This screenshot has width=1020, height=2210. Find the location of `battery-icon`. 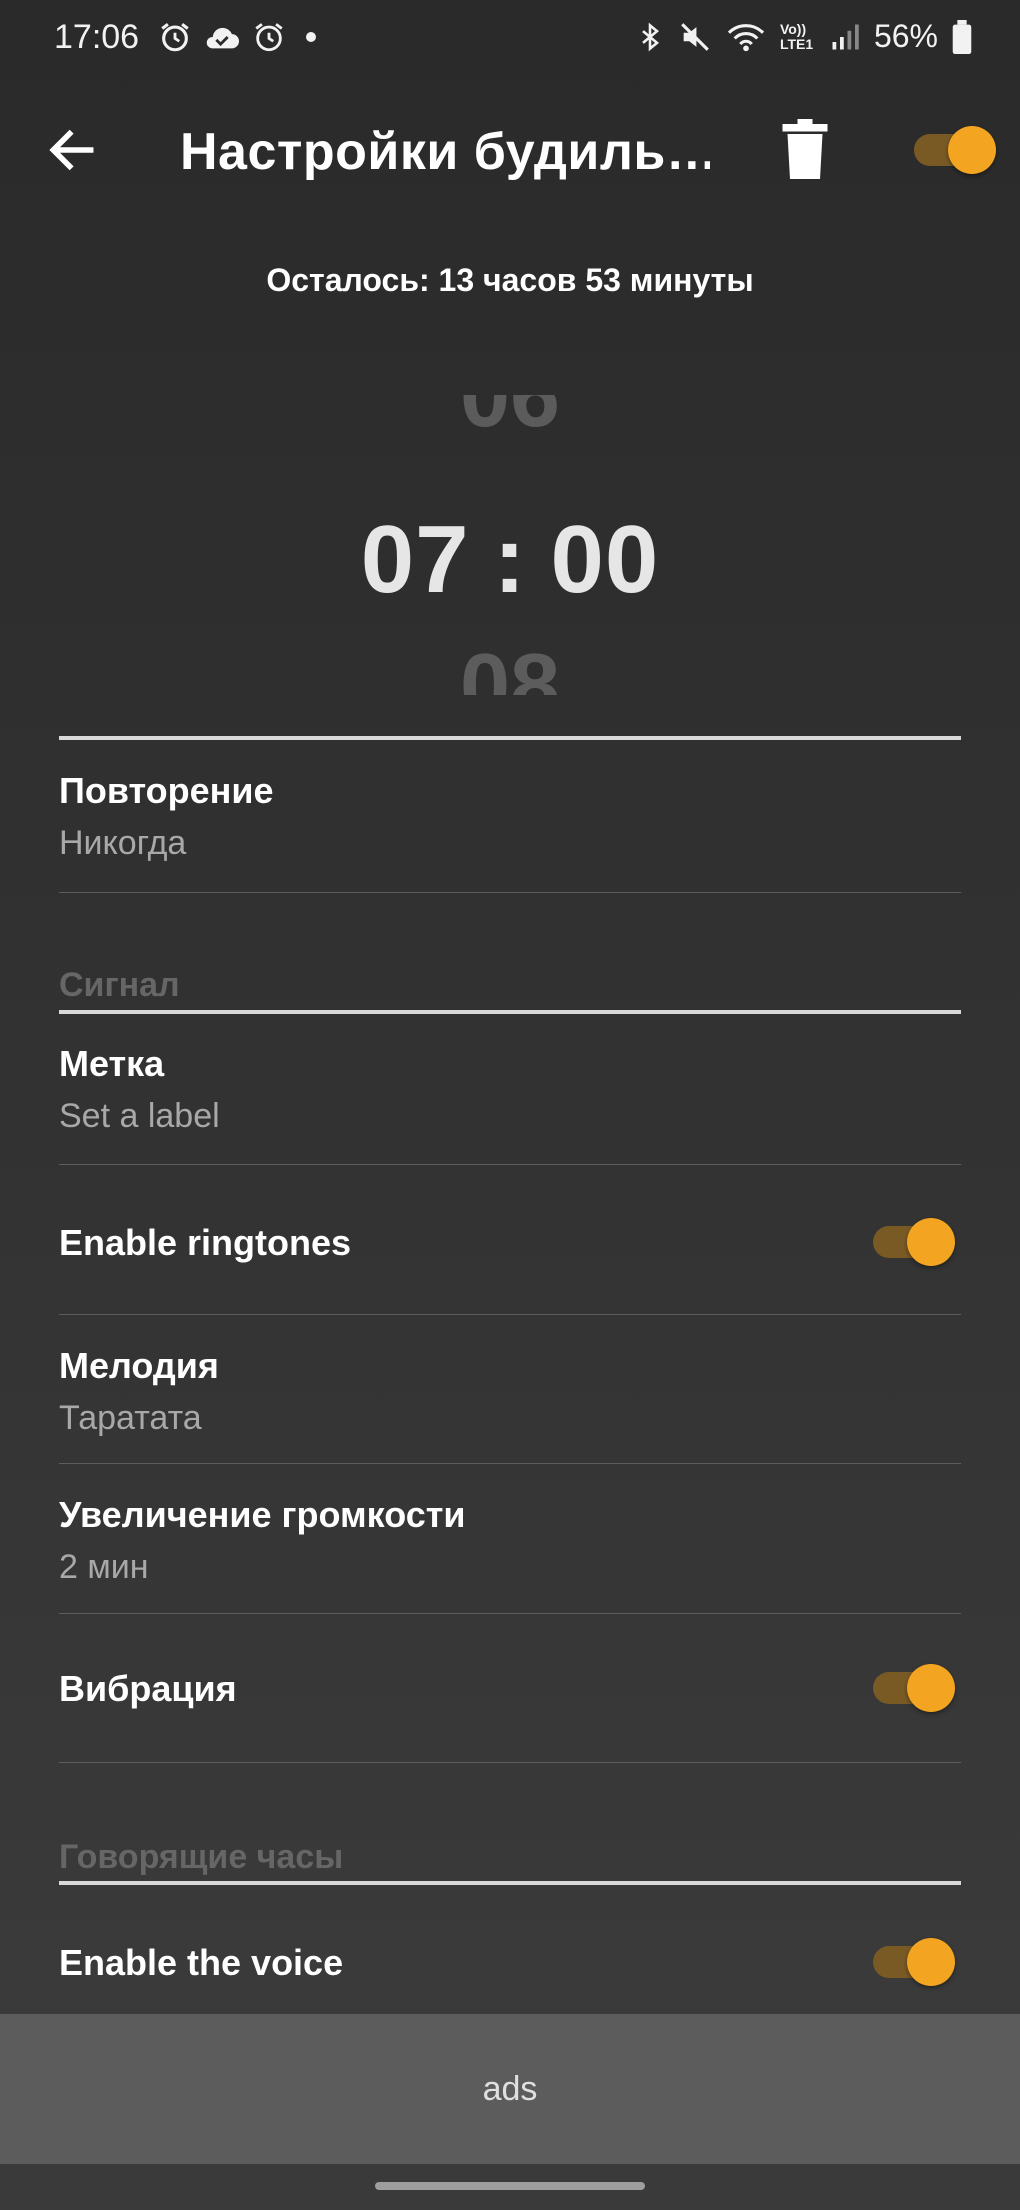

battery-icon is located at coordinates (962, 36).